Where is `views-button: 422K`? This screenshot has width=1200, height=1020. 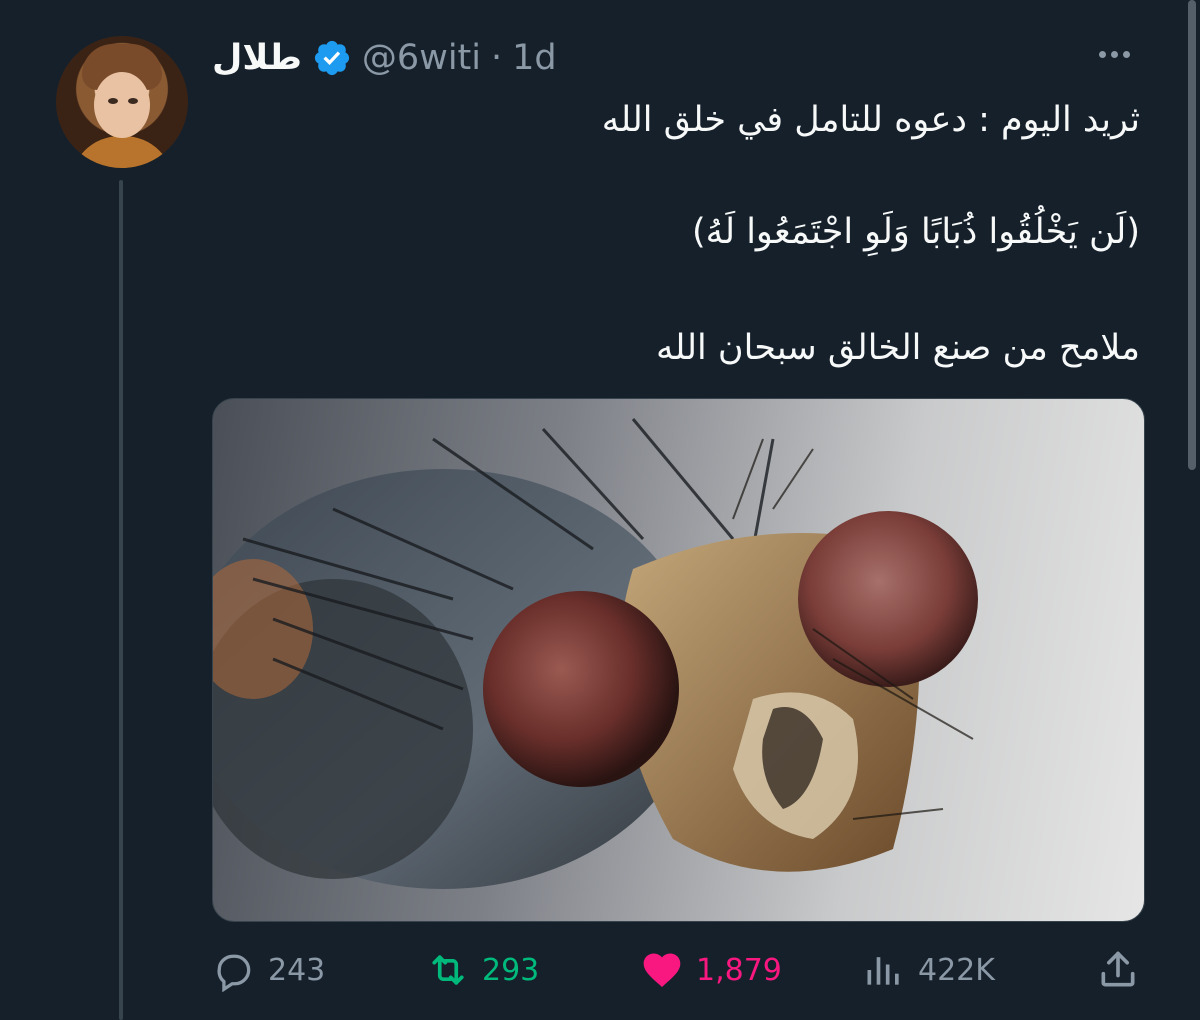 views-button: 422K is located at coordinates (928, 970).